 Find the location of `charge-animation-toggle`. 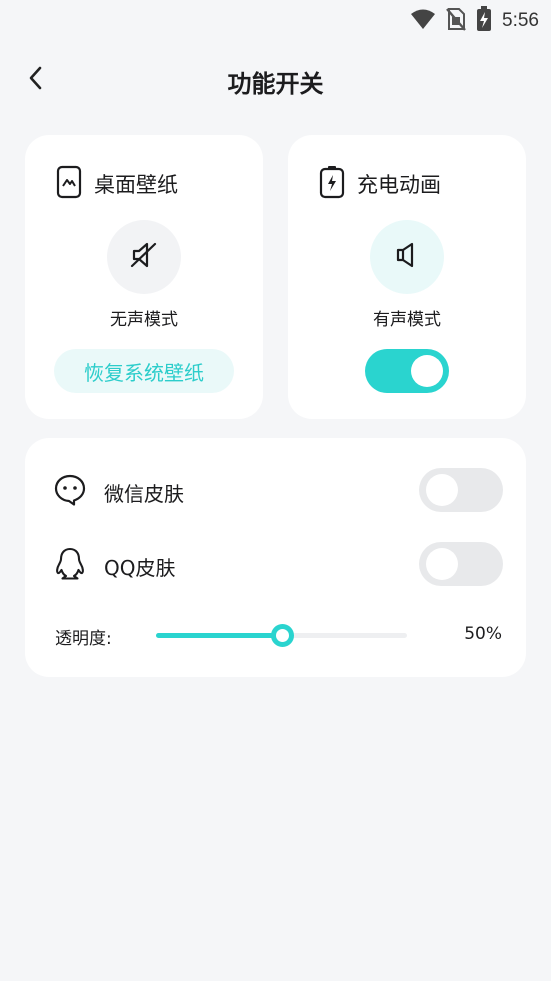

charge-animation-toggle is located at coordinates (407, 371).